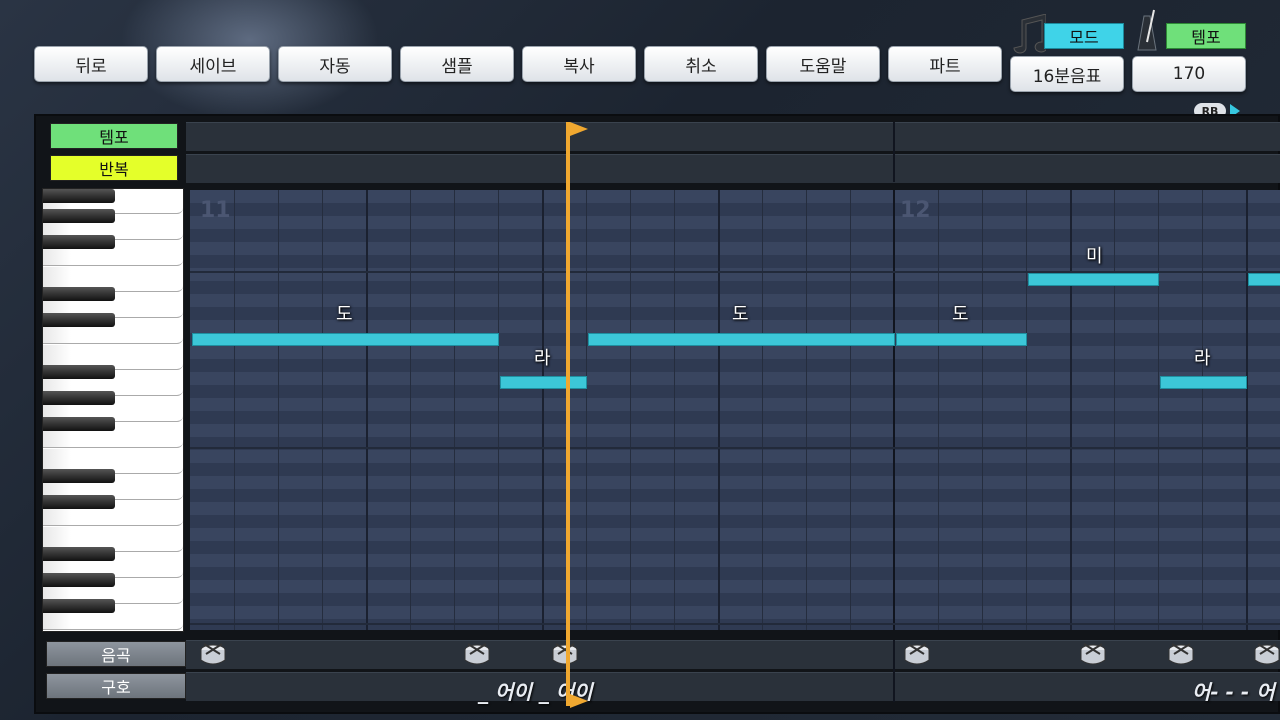  Describe the element at coordinates (1206, 36) in the screenshot. I see `tempo-label: 템포` at that location.